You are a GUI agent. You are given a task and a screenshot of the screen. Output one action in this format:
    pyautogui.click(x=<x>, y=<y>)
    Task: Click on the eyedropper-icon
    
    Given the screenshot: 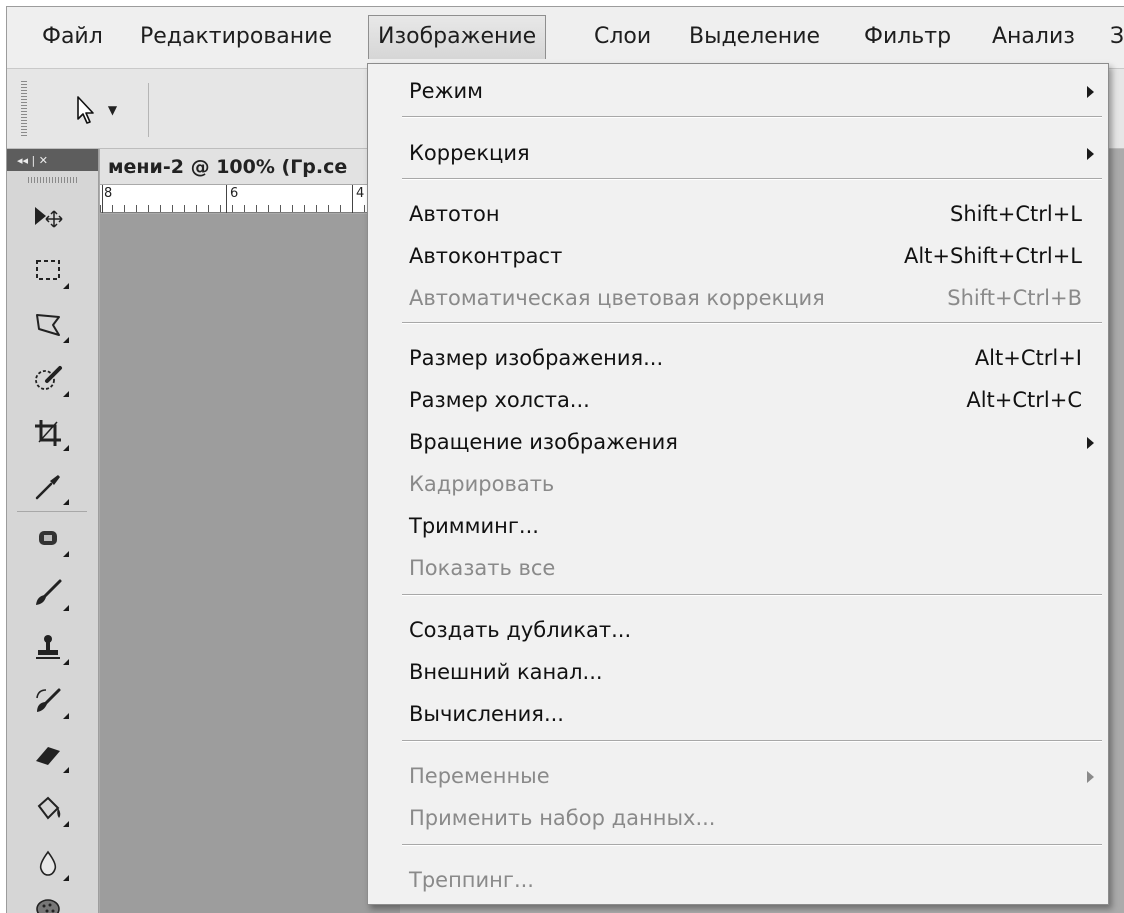 What is the action you would take?
    pyautogui.click(x=48, y=487)
    